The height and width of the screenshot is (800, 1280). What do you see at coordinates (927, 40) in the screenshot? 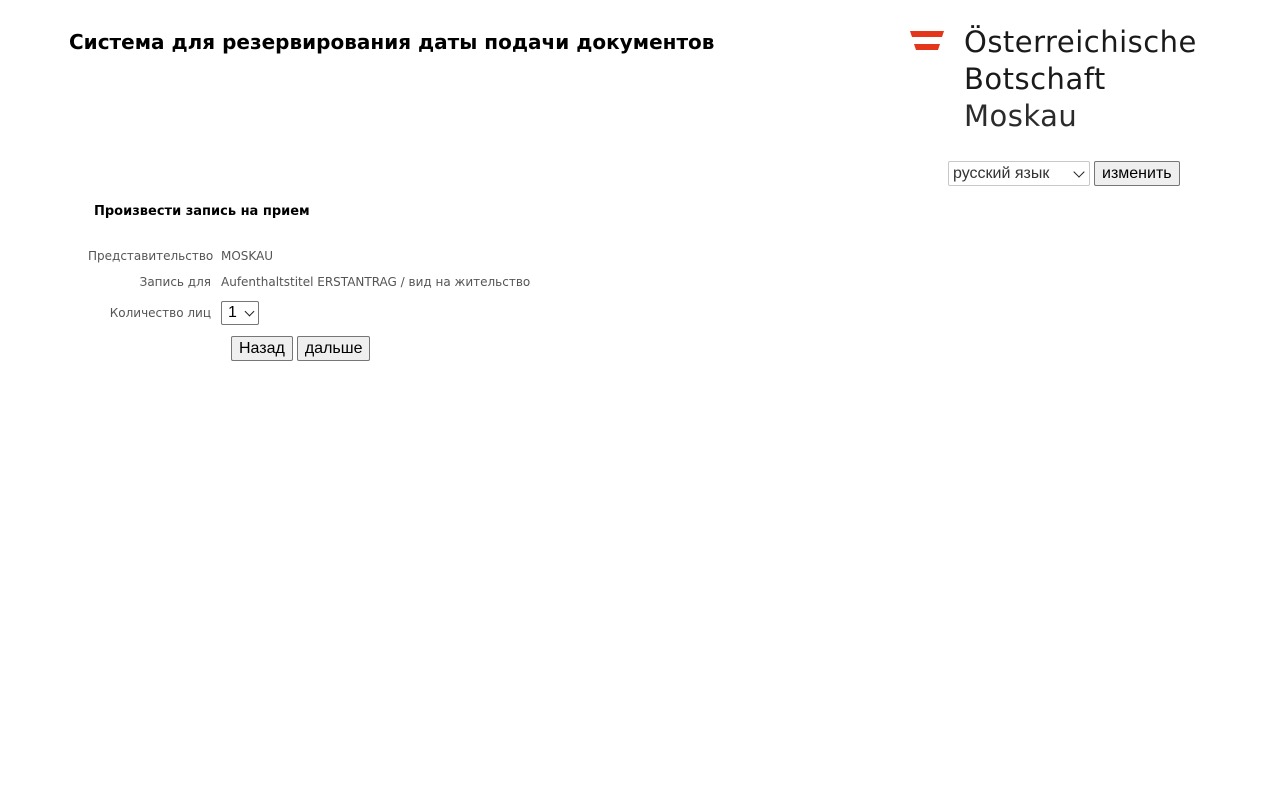
I see `austrian-flag-icon` at bounding box center [927, 40].